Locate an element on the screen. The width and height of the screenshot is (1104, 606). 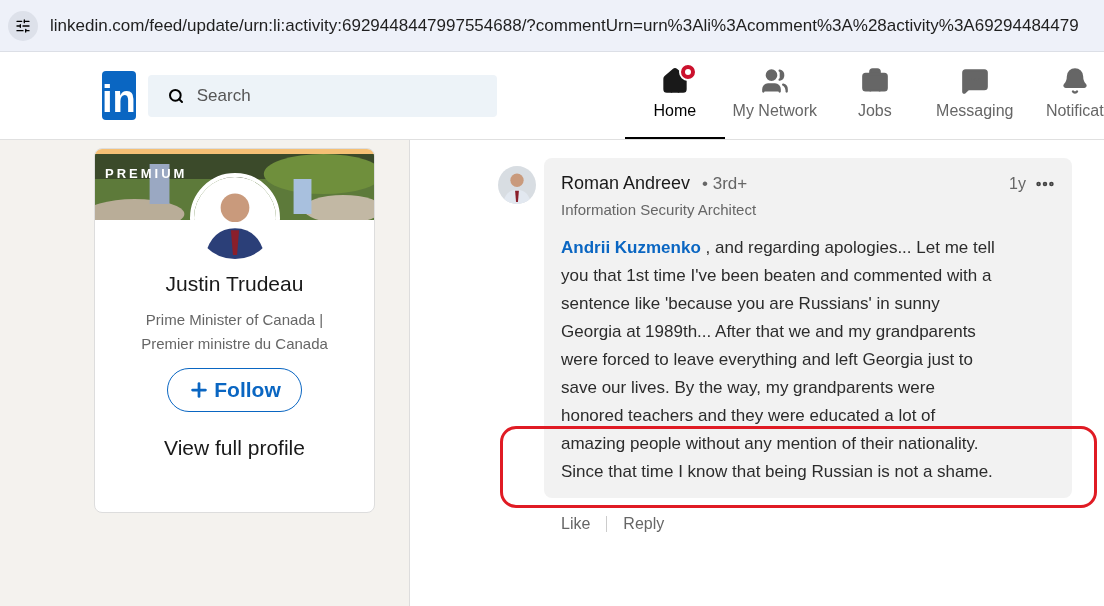
profile-headline: Prime Minister of Canada | Premier ministre du Canada is located at coordinates (234, 331).